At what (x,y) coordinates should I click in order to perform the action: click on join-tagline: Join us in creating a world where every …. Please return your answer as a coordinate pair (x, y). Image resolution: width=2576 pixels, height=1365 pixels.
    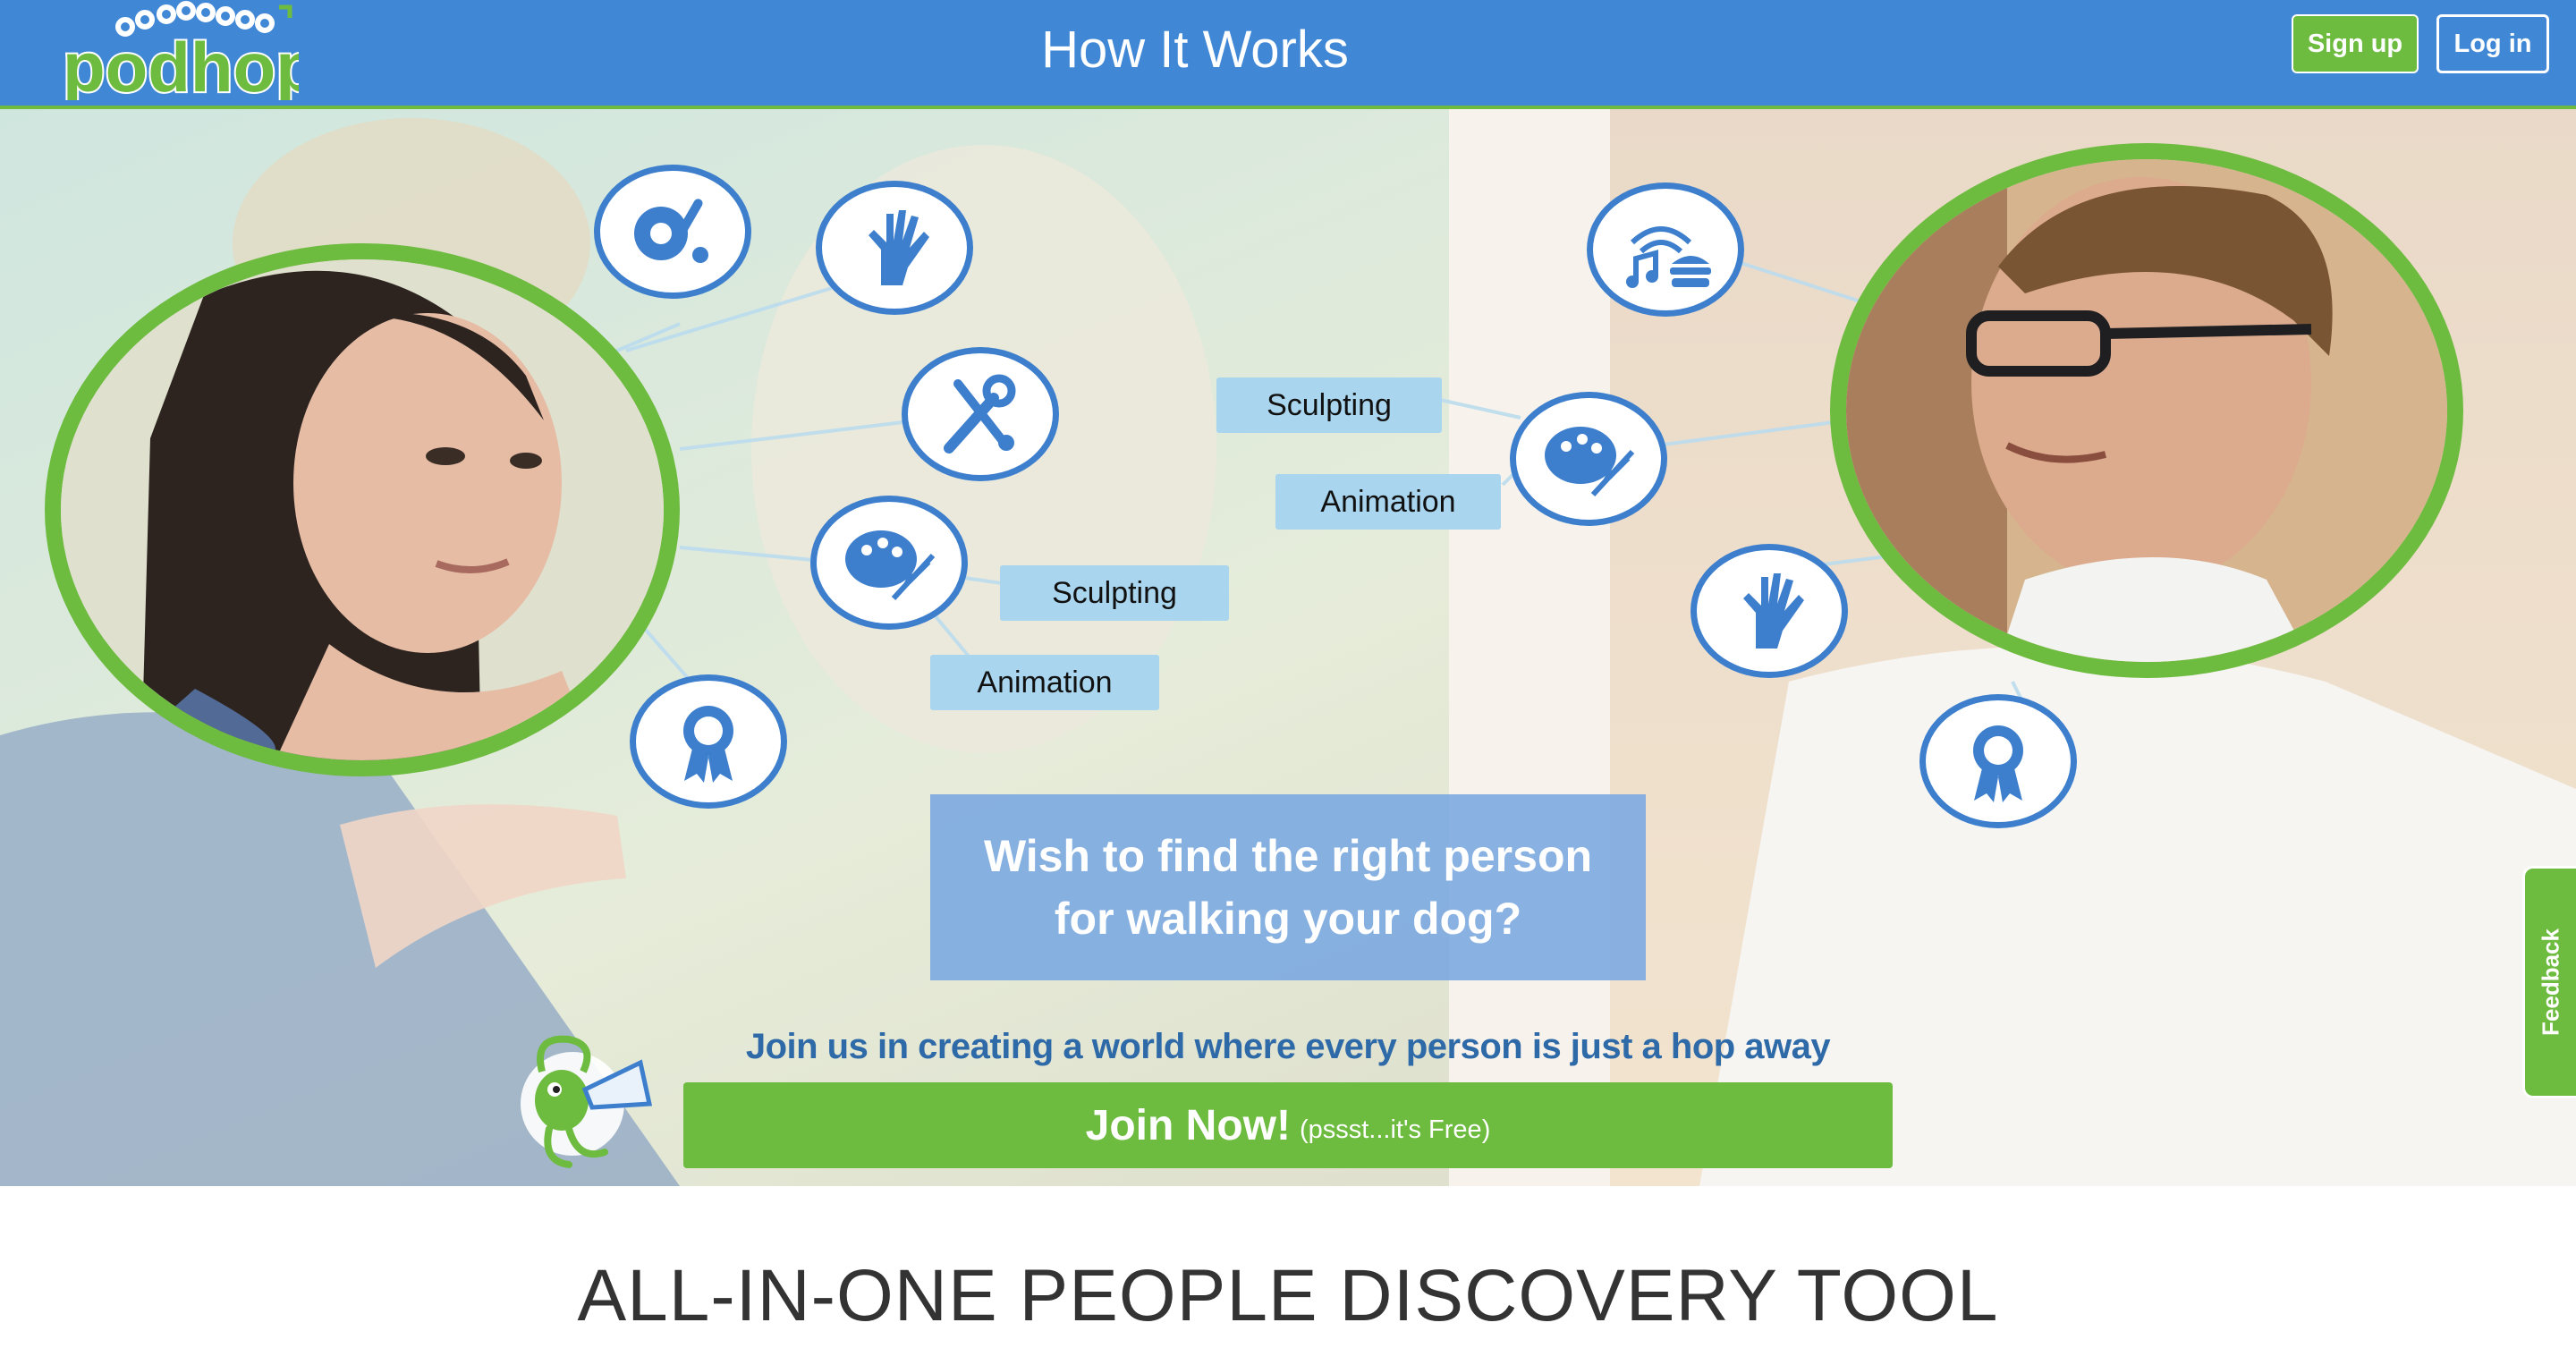
    Looking at the image, I should click on (1288, 1046).